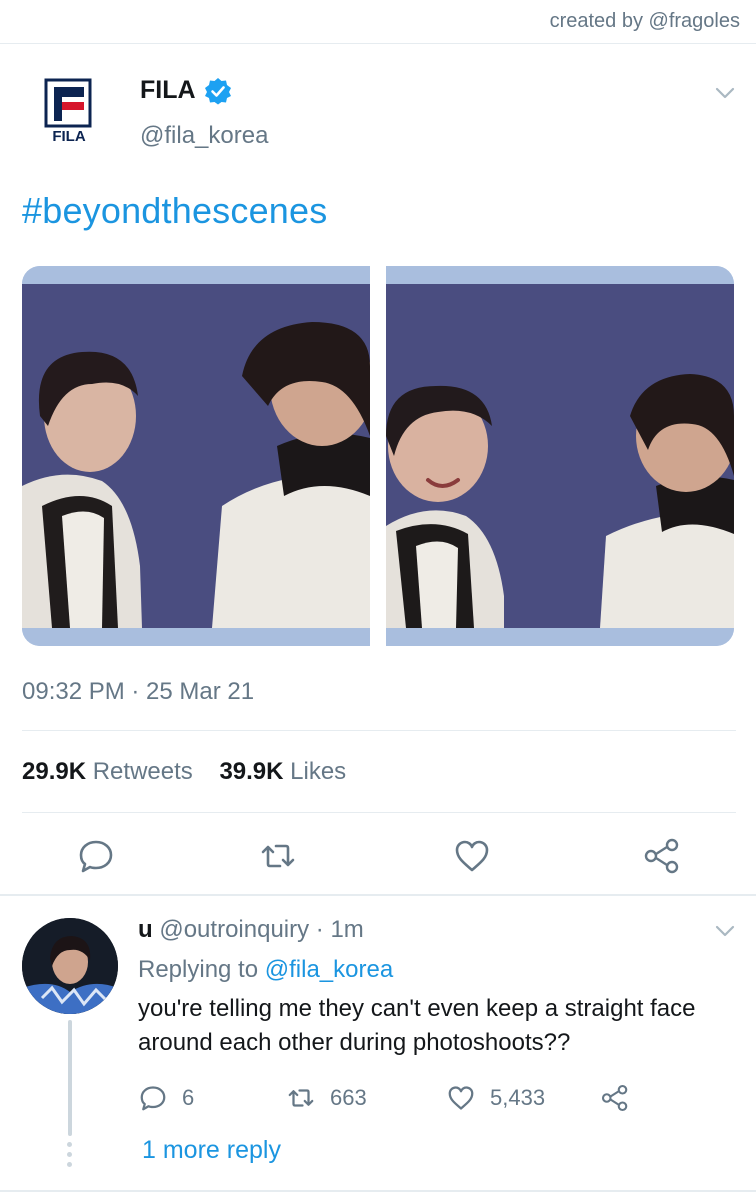 Image resolution: width=756 pixels, height=1200 pixels. What do you see at coordinates (70, 966) in the screenshot?
I see `avatar` at bounding box center [70, 966].